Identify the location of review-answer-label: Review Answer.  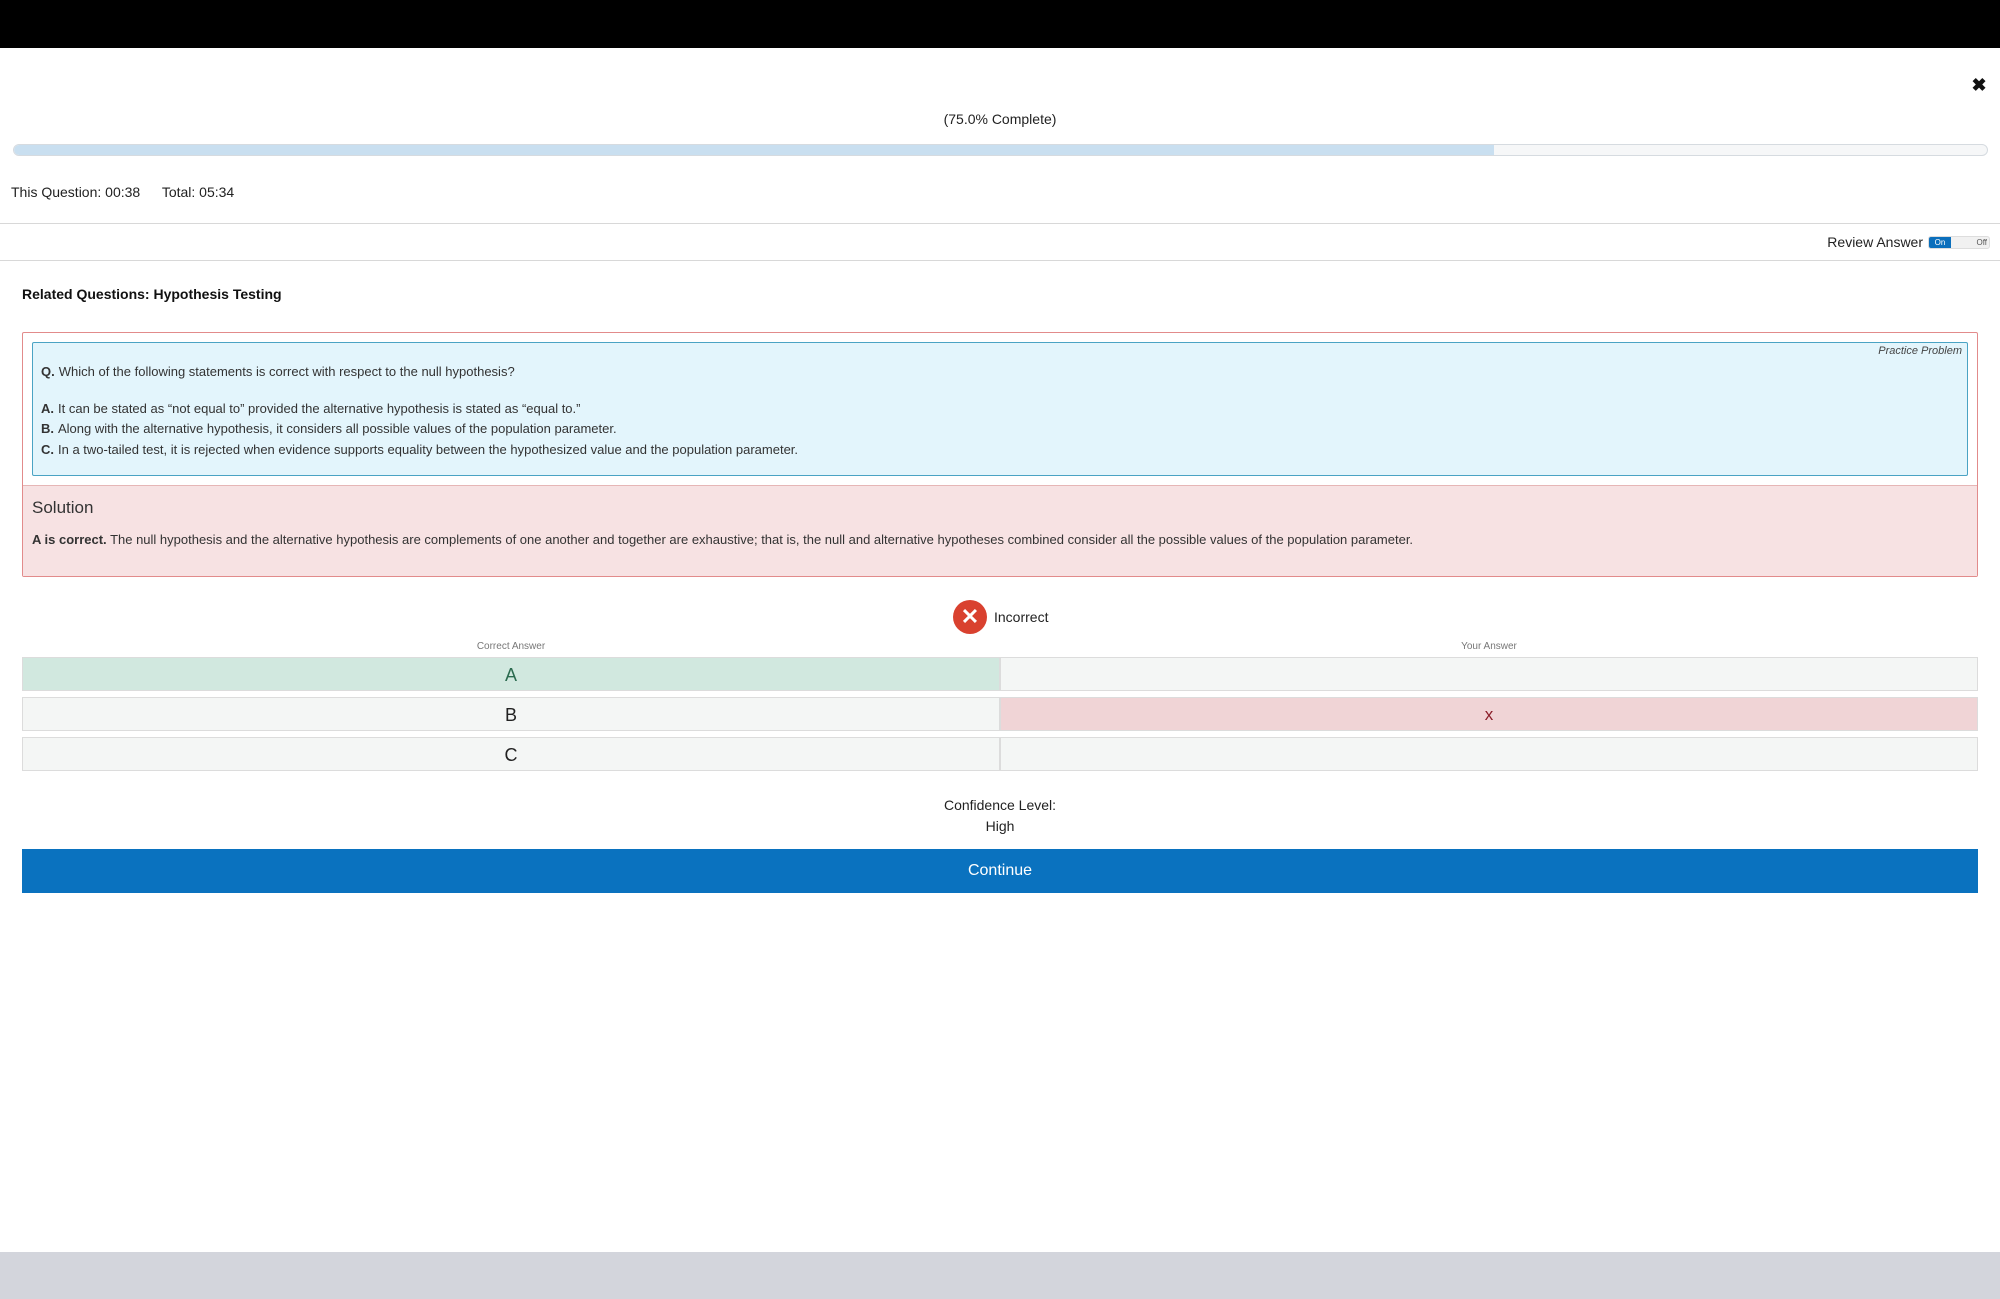
(1875, 242).